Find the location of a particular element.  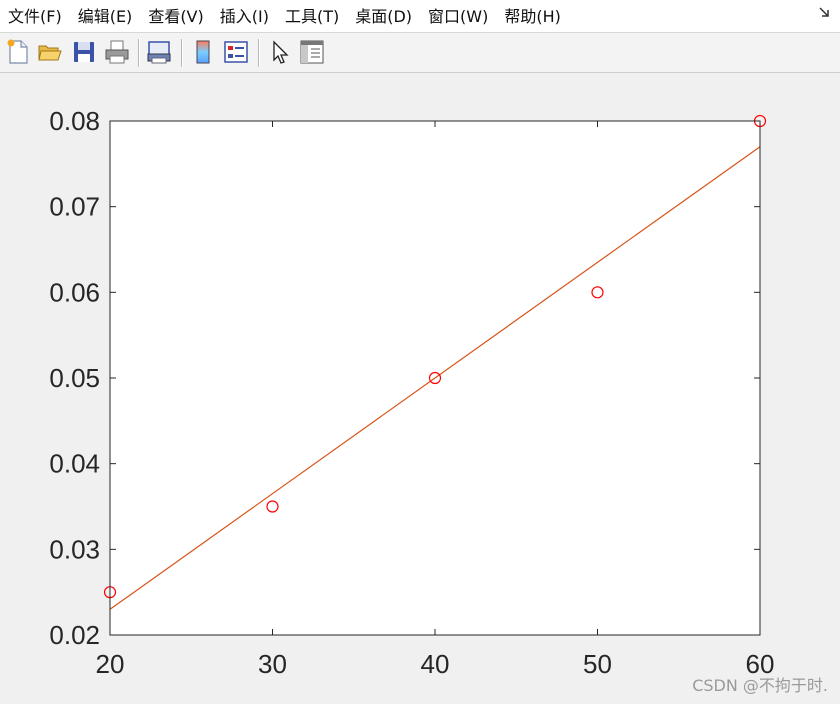

new-file-icon is located at coordinates (18, 52).